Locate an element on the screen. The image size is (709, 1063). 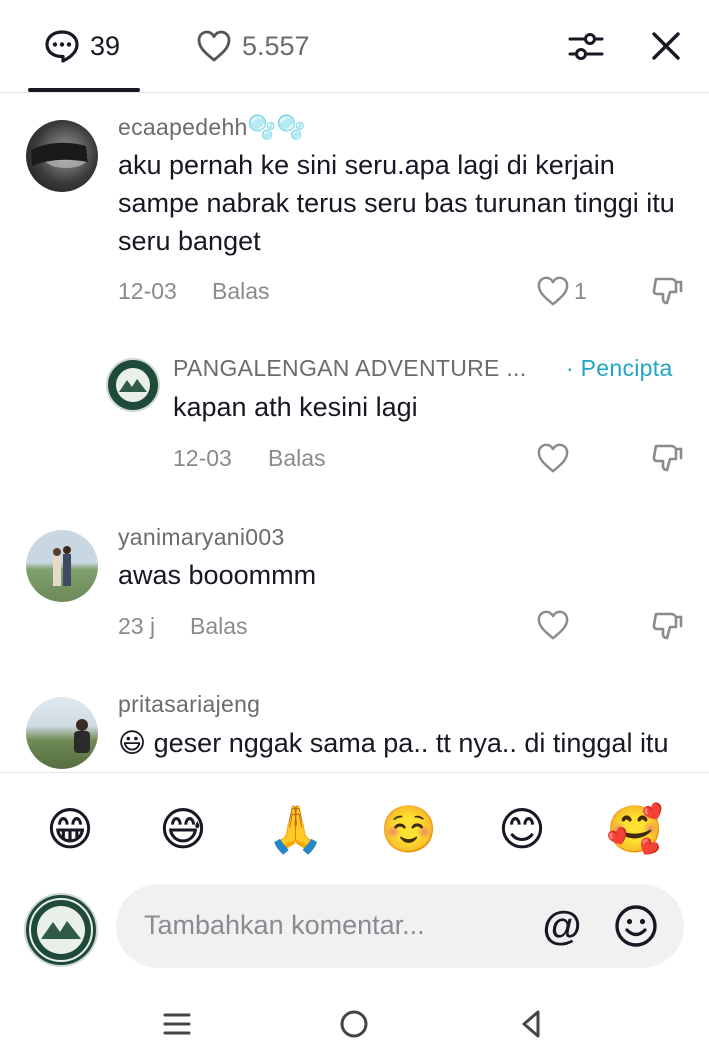
system-nav-bar is located at coordinates (354, 1026).